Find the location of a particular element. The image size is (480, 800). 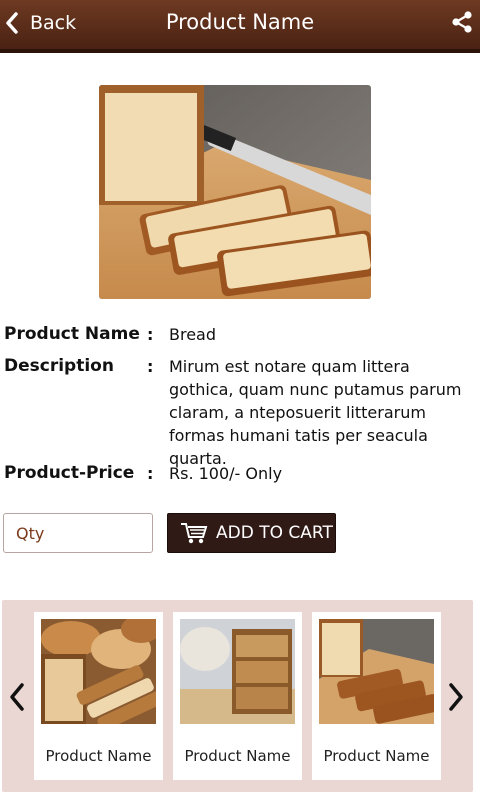

price-label: Product-Price is located at coordinates (69, 473).